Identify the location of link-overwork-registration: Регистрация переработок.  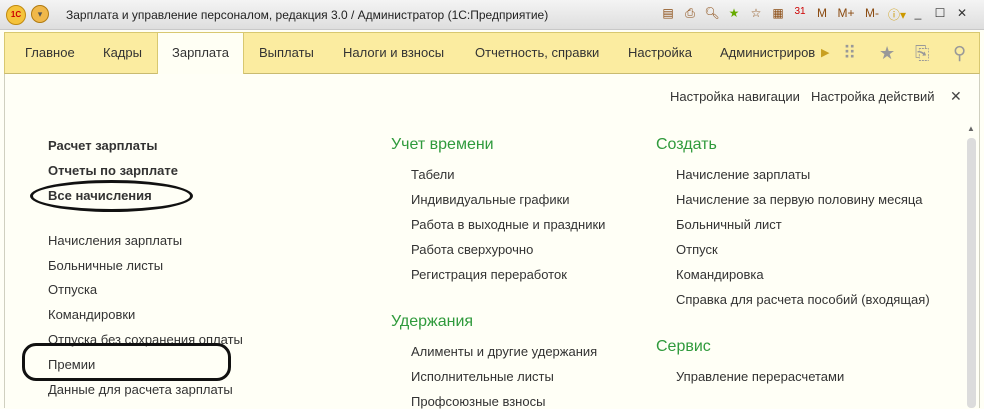
(489, 274).